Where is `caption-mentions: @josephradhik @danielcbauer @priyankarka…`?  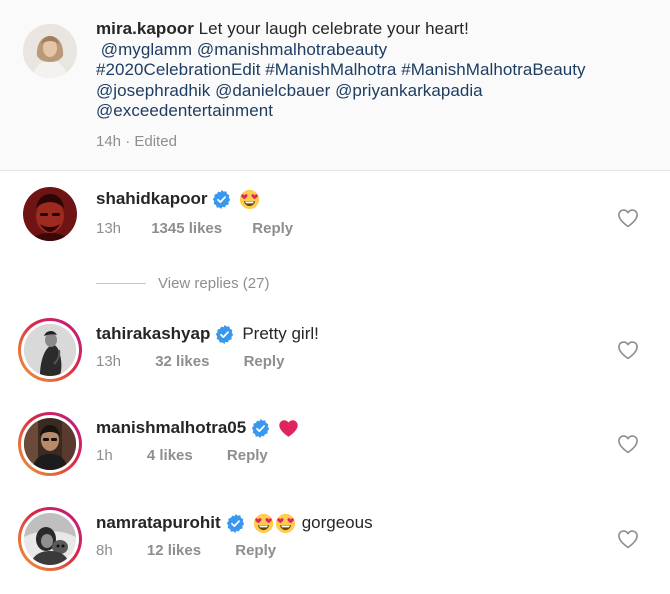
caption-mentions: @josephradhik @danielcbauer @priyankarka… is located at coordinates (289, 90).